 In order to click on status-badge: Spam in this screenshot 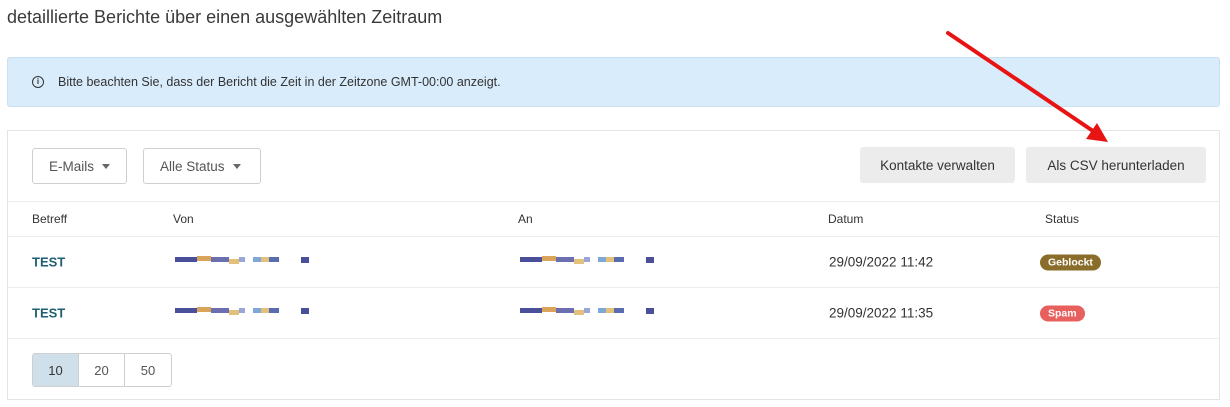, I will do `click(1062, 313)`.